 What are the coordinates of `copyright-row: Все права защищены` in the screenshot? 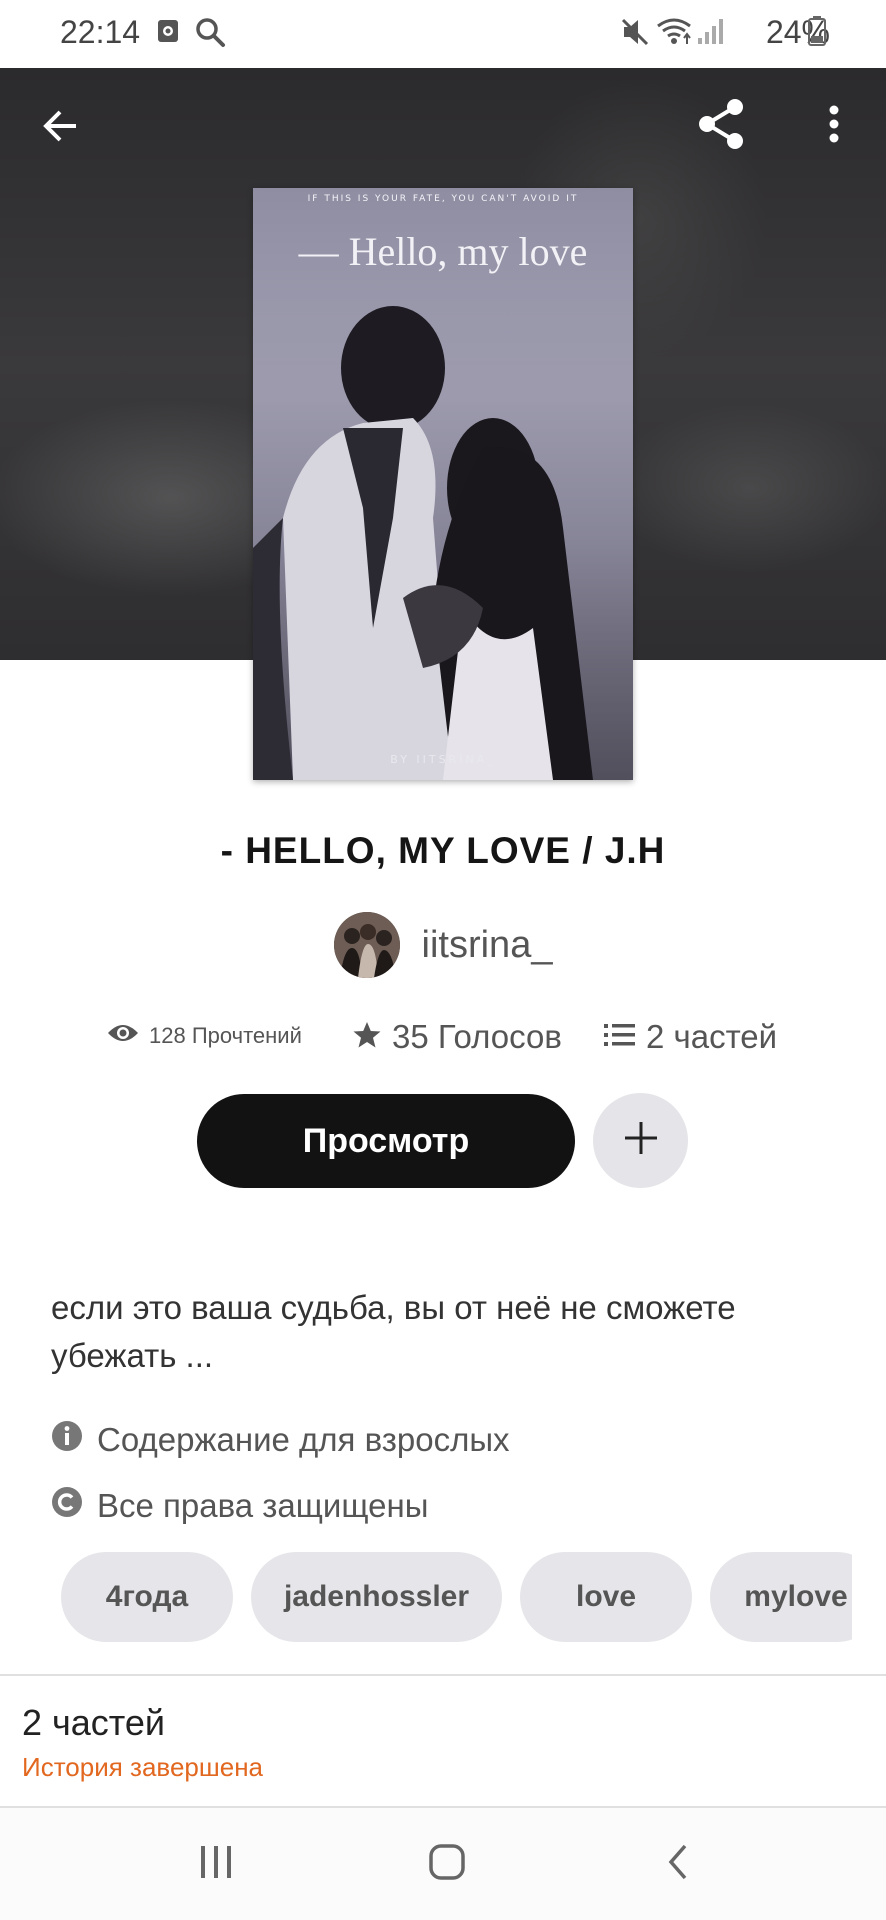 It's located at (239, 1506).